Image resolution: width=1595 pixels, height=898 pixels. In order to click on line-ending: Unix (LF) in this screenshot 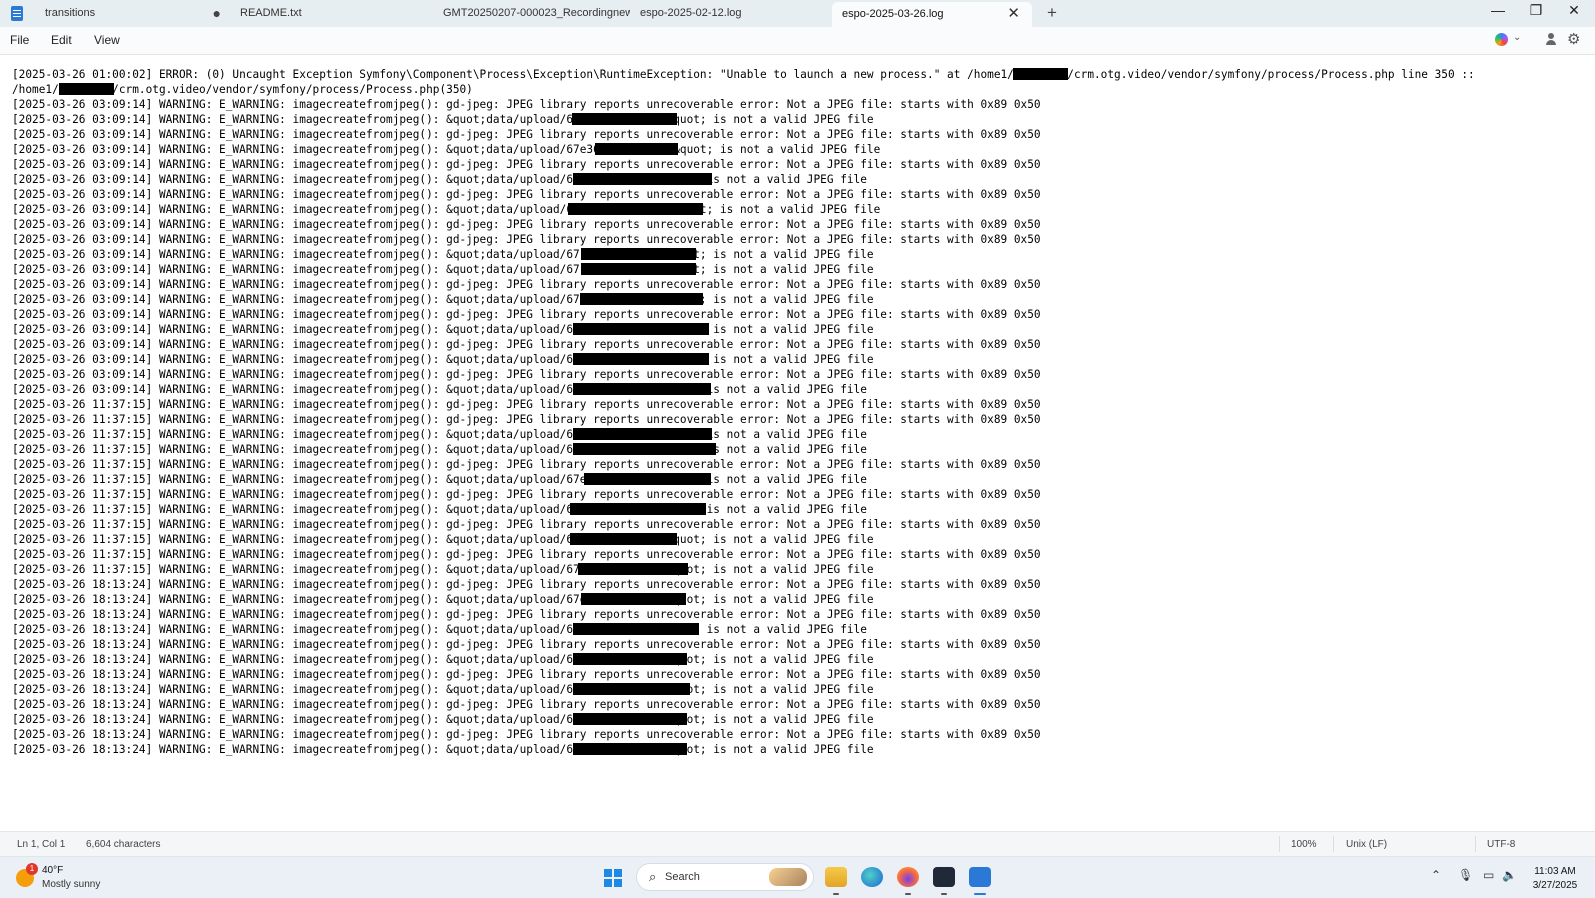, I will do `click(1366, 844)`.